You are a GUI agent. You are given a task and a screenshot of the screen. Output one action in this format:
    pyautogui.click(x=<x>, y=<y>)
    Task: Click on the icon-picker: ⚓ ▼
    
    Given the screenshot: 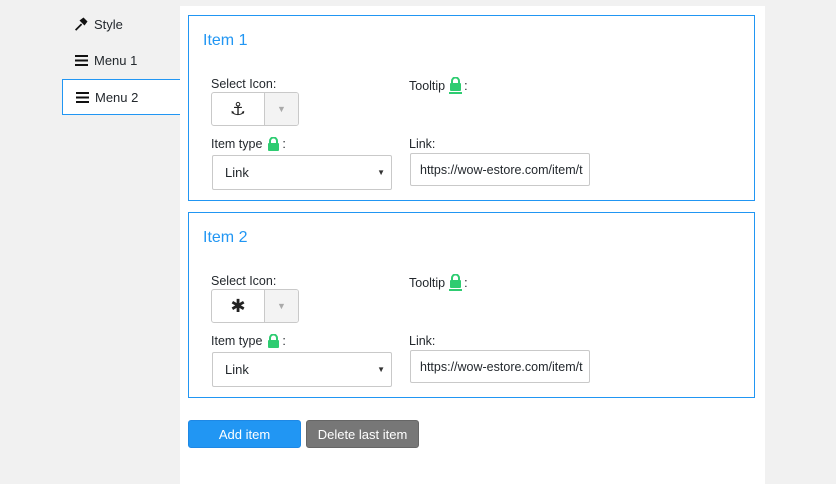 What is the action you would take?
    pyautogui.click(x=255, y=109)
    